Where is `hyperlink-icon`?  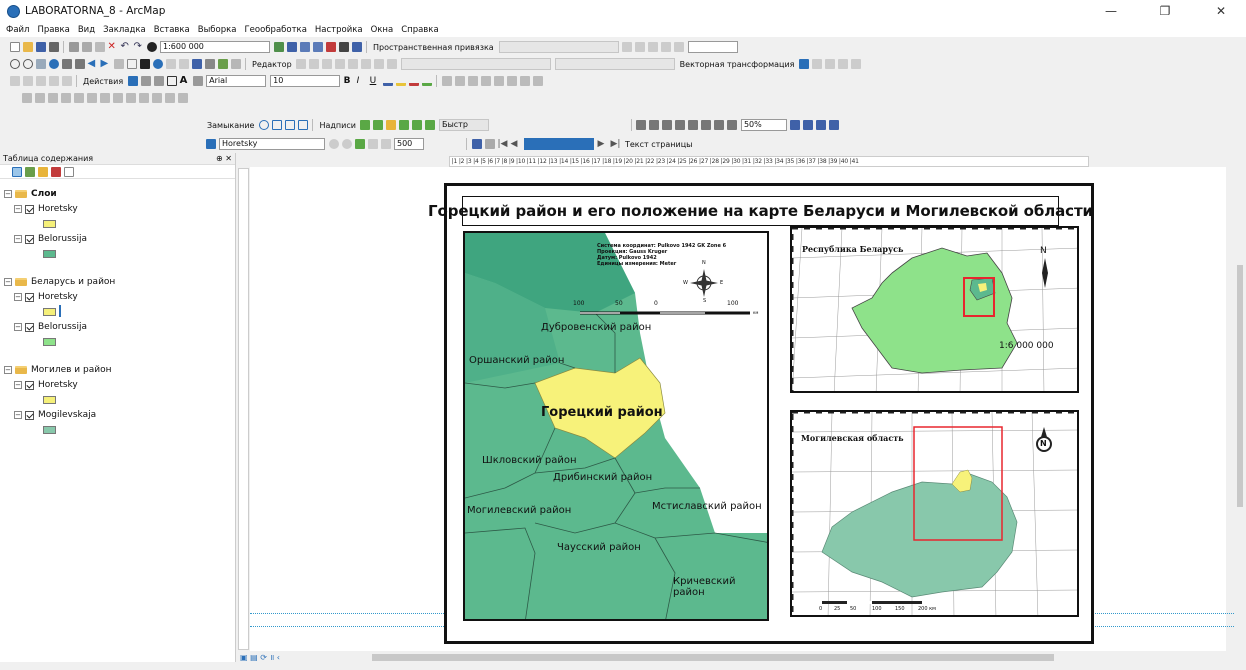 hyperlink-icon is located at coordinates (183, 64).